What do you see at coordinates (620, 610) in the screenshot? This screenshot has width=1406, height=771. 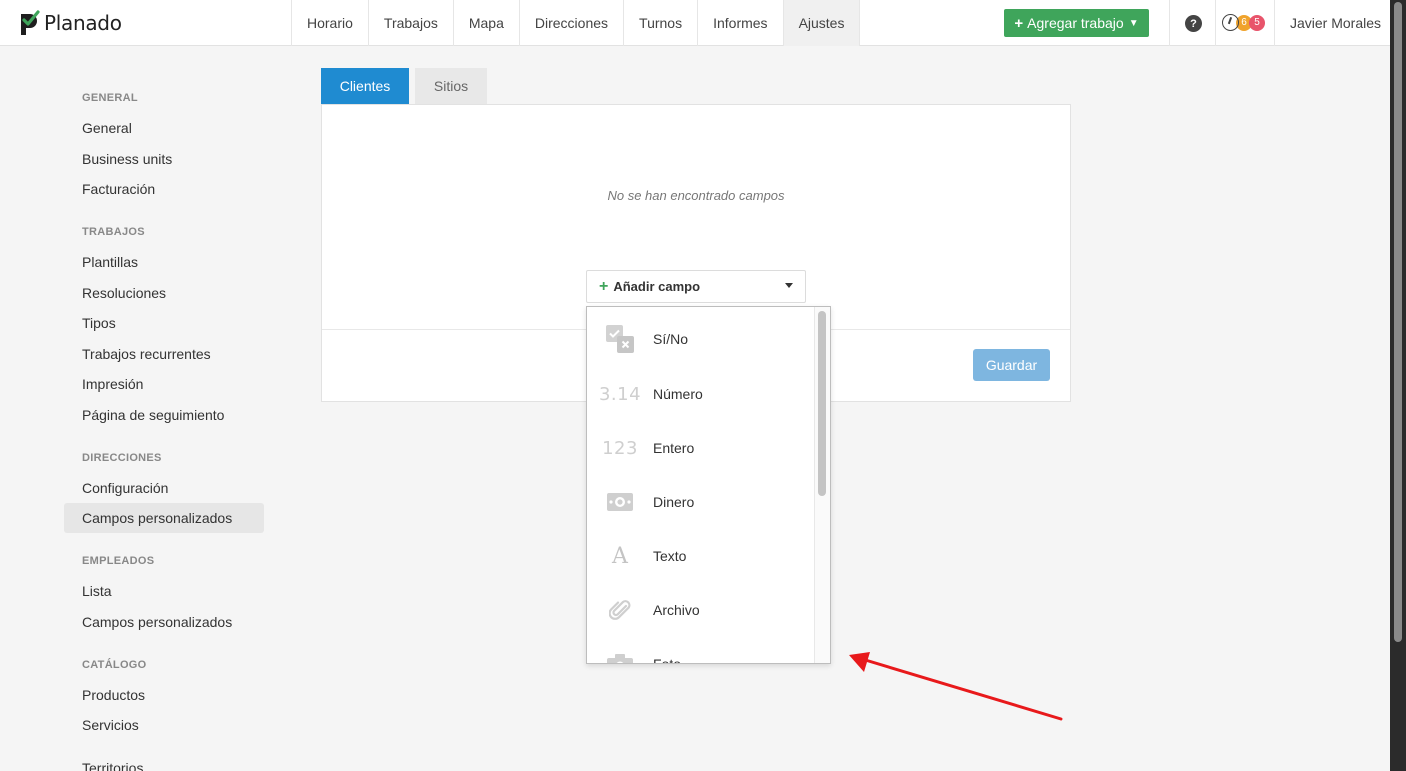 I see `paperclip-icon` at bounding box center [620, 610].